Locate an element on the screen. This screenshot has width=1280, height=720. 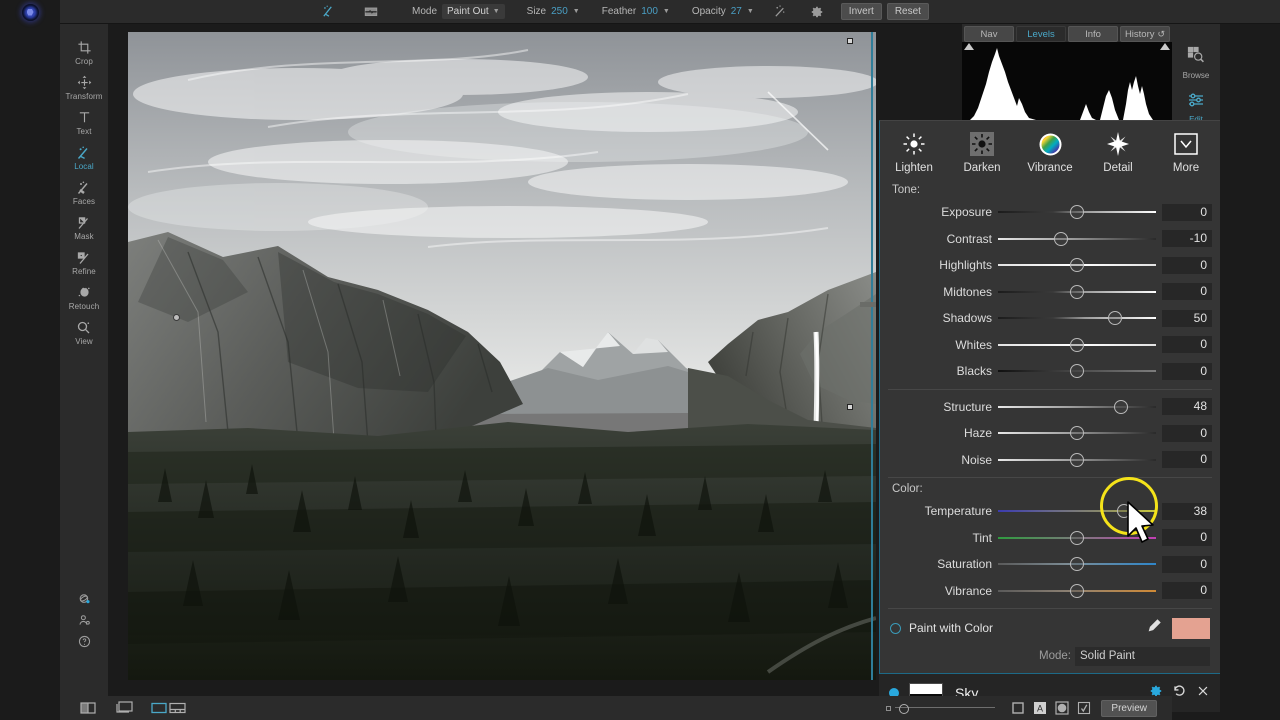
sidebar-item-crop: Crop is located at coordinates (84, 51).